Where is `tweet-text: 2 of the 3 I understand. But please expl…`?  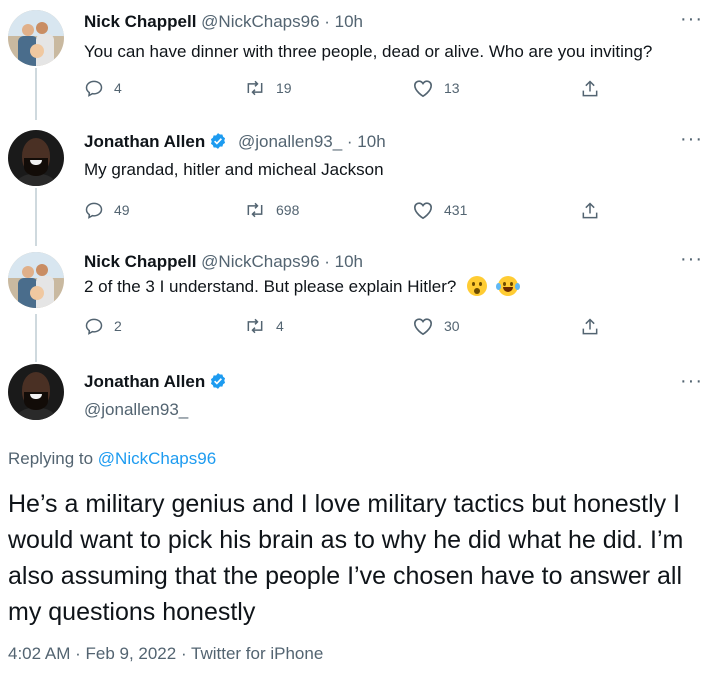
tweet-text: 2 of the 3 I understand. But please expl… is located at coordinates (270, 286).